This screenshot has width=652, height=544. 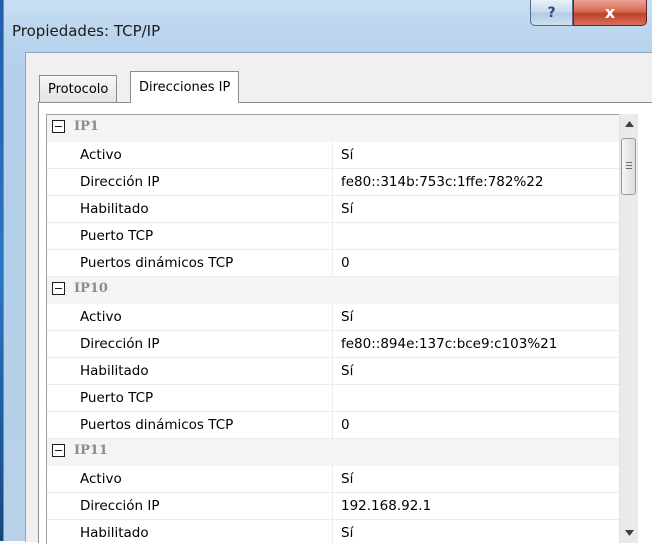 I want to click on question-icon: ?, so click(x=551, y=12).